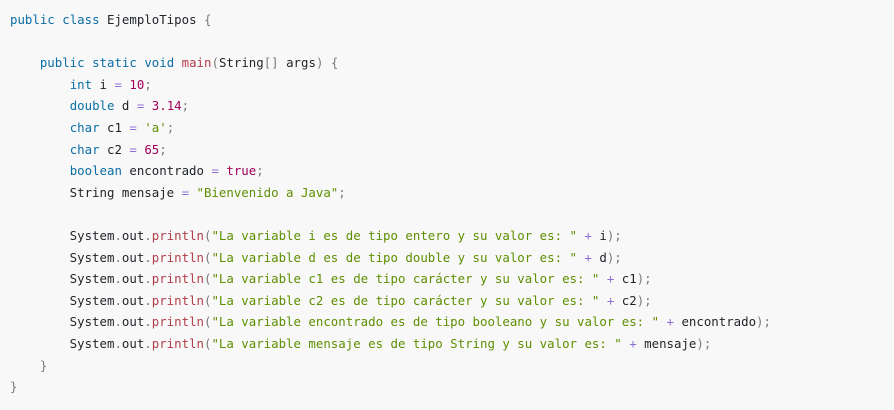  Describe the element at coordinates (43, 365) in the screenshot. I see `code-token: }` at that location.